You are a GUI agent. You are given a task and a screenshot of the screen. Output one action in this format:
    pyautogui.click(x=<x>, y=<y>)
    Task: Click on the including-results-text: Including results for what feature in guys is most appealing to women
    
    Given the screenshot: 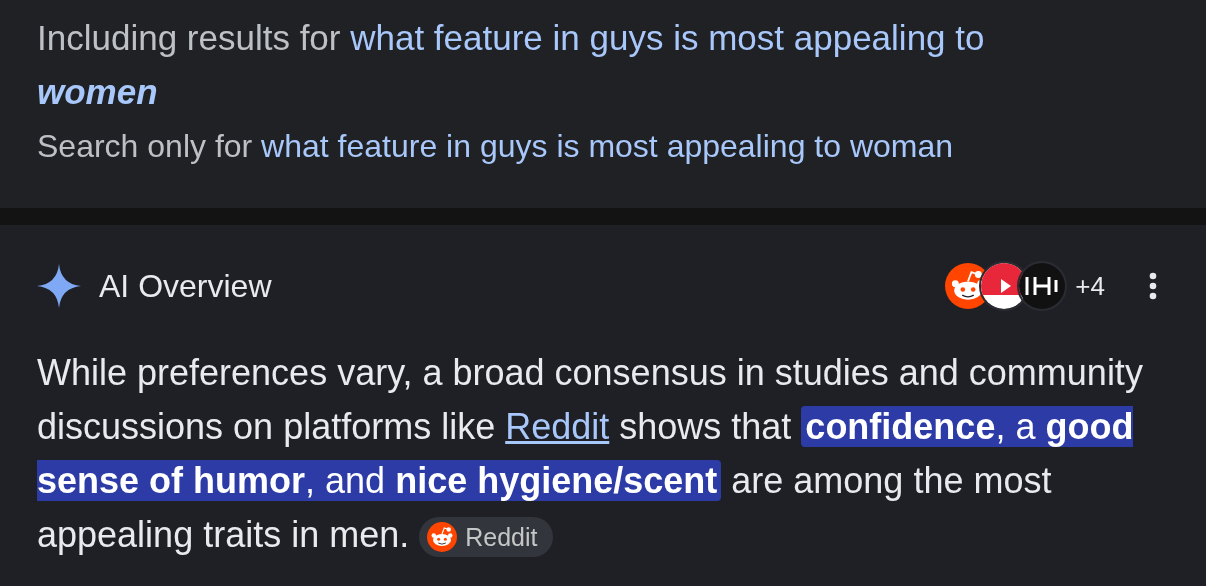 What is the action you would take?
    pyautogui.click(x=511, y=65)
    